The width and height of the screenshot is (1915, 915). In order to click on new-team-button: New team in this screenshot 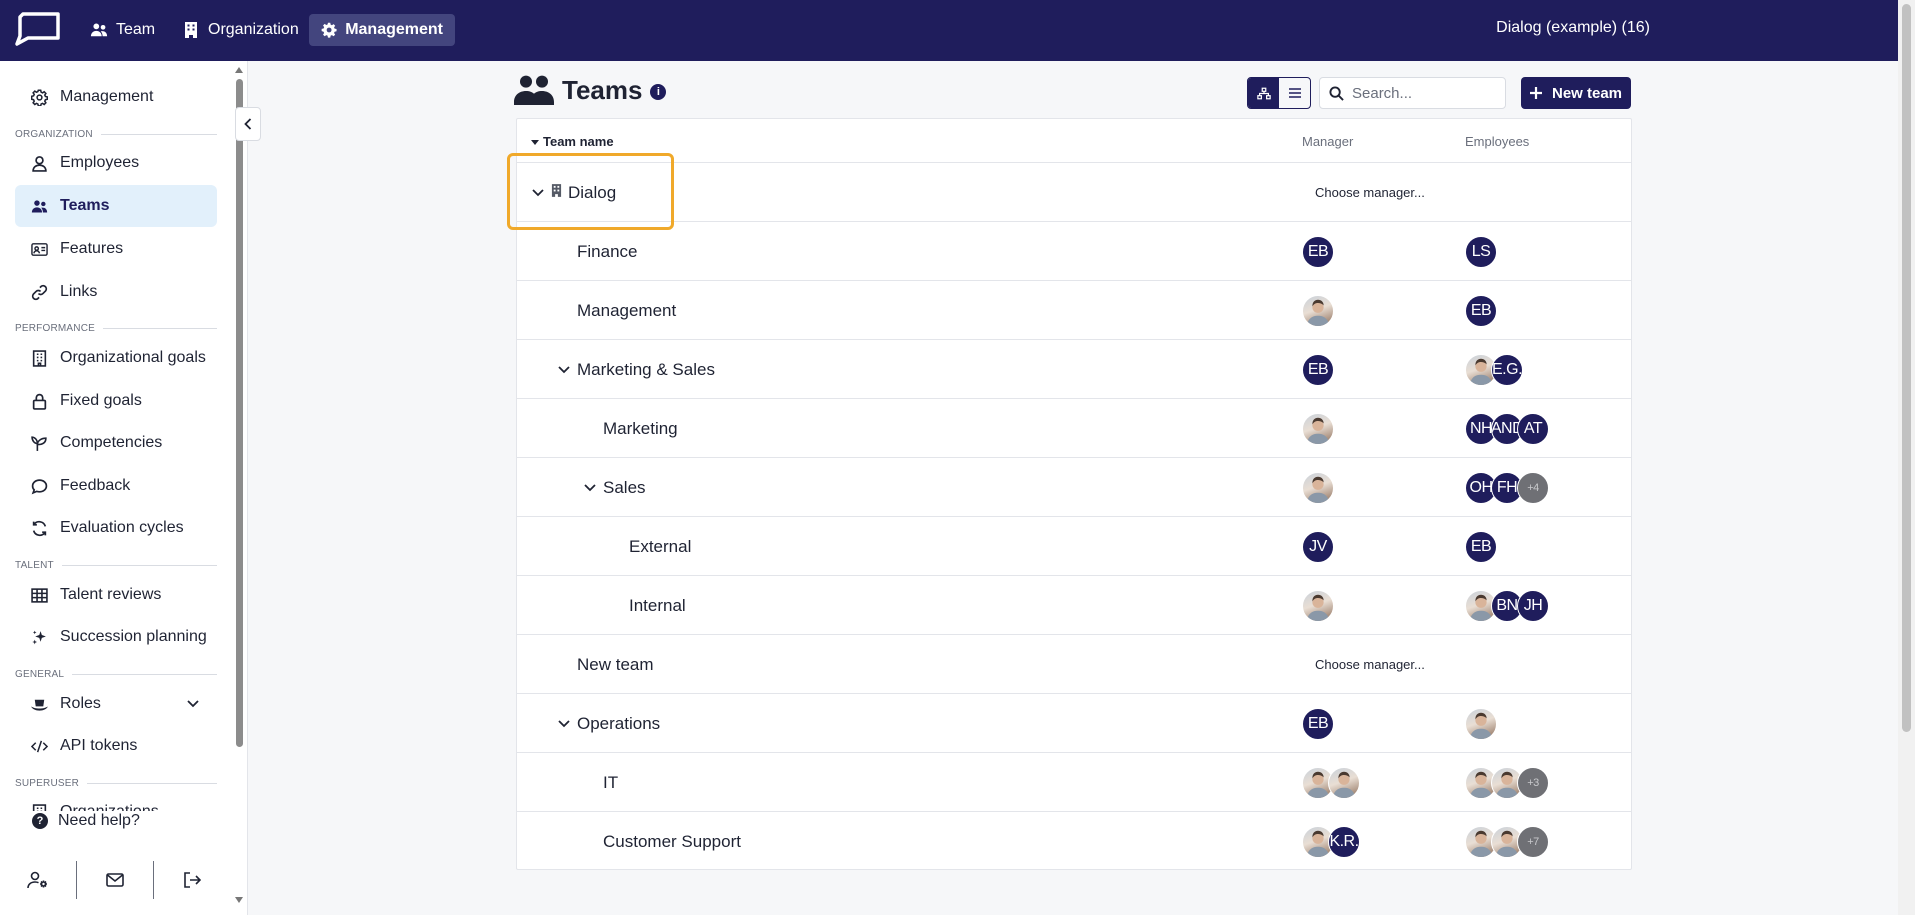, I will do `click(1576, 93)`.